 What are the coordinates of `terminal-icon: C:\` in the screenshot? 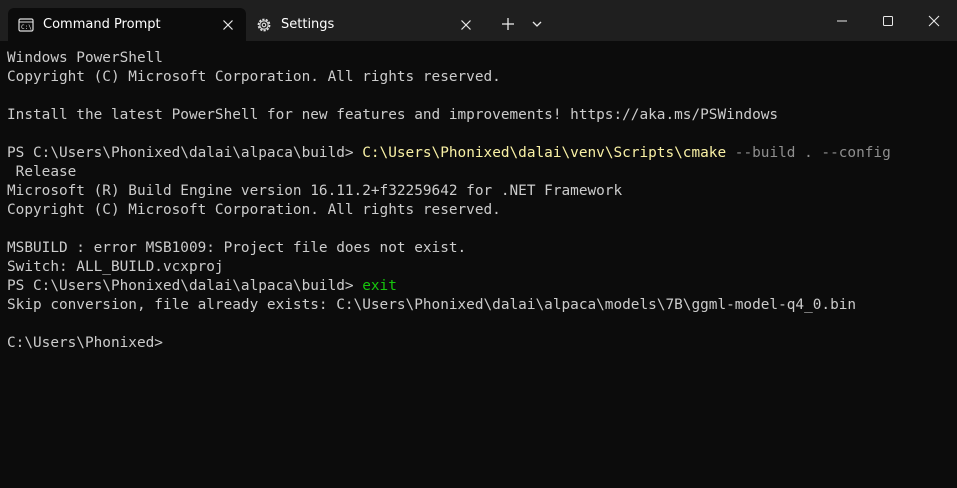 It's located at (26, 25).